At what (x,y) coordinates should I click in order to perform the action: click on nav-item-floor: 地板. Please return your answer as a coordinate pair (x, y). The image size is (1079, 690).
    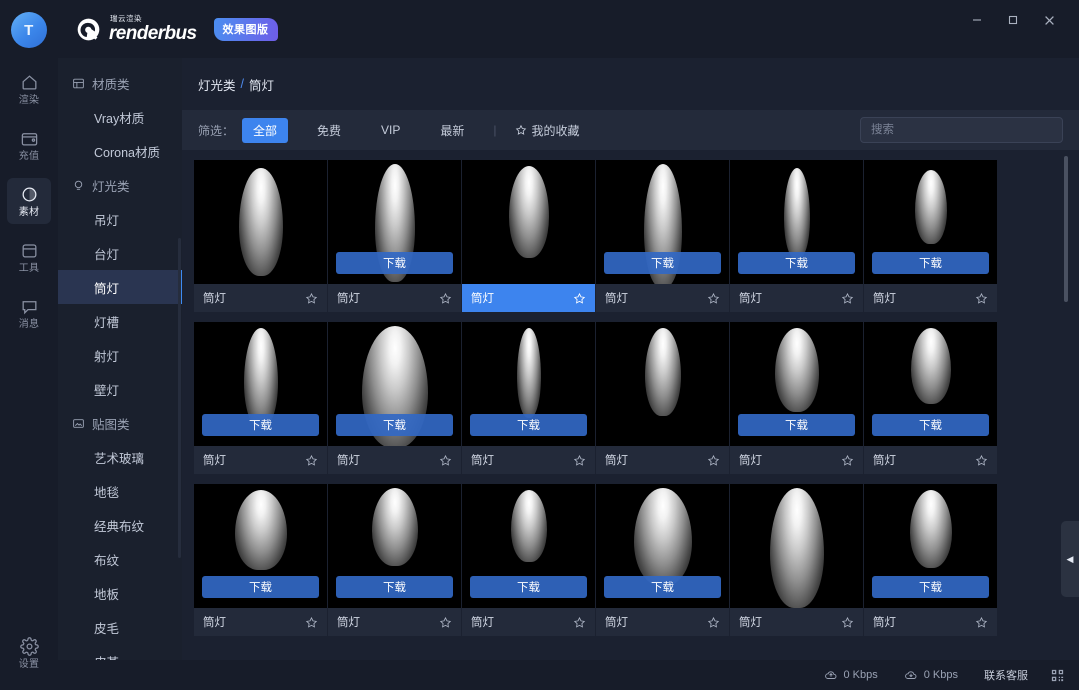
    Looking at the image, I should click on (120, 593).